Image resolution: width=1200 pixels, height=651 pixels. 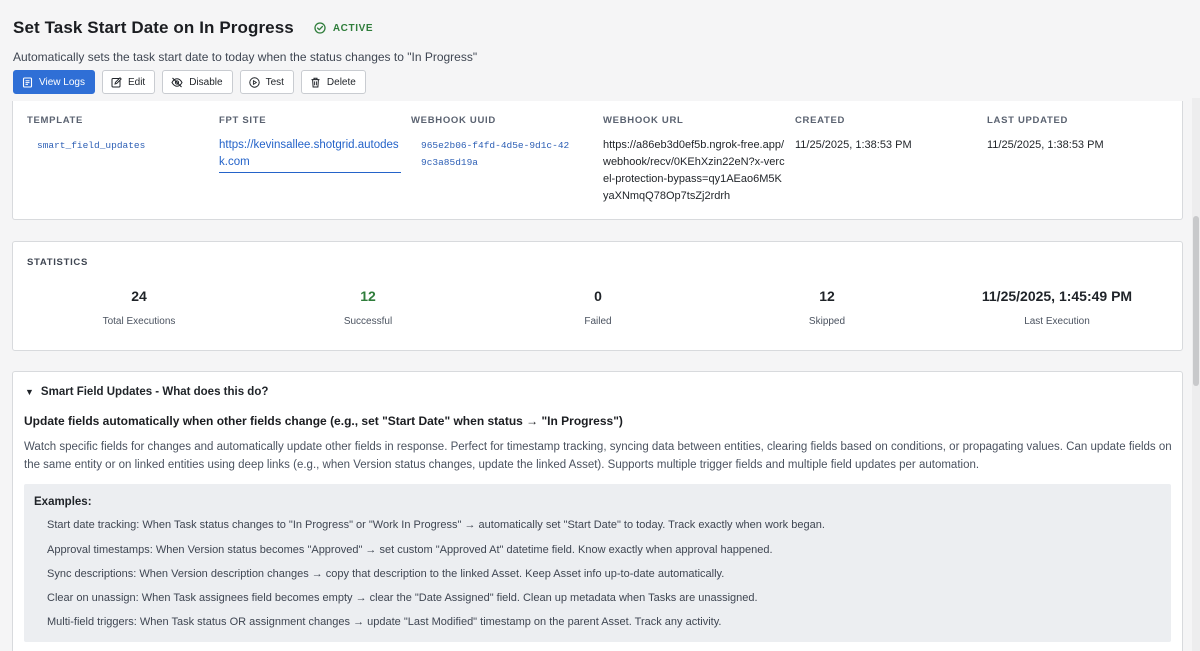 I want to click on toolbar: View Logs Edit Disable Test Delete, so click(x=189, y=82).